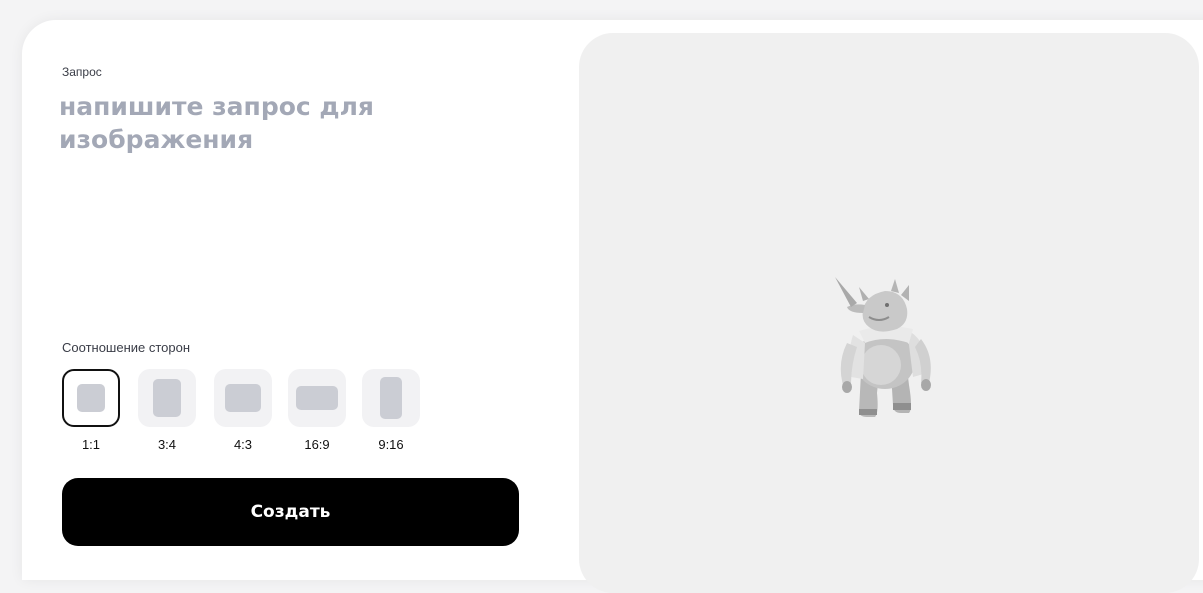 The image size is (1203, 593). Describe the element at coordinates (126, 347) in the screenshot. I see `aspect-ratio-label: Соотношение сторон` at that location.